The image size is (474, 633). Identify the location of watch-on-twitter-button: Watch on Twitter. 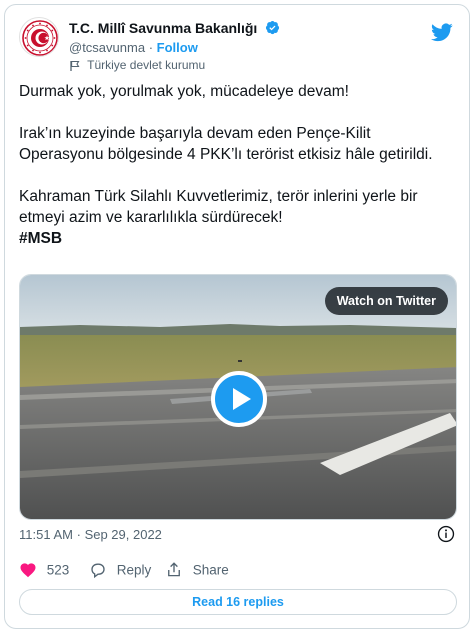
(386, 301).